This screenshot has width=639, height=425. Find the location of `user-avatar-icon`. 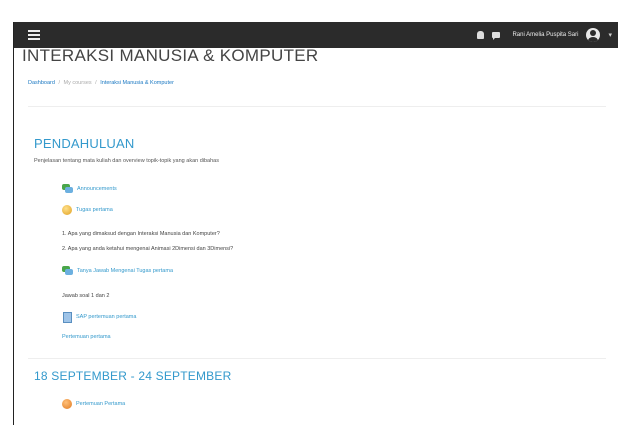

user-avatar-icon is located at coordinates (593, 35).